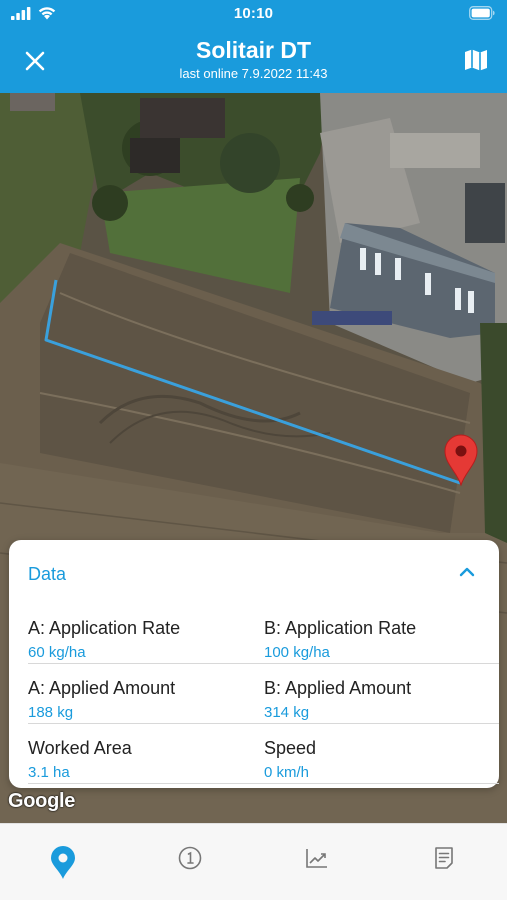 Image resolution: width=507 pixels, height=900 pixels. I want to click on data-panel-header: Data, so click(254, 572).